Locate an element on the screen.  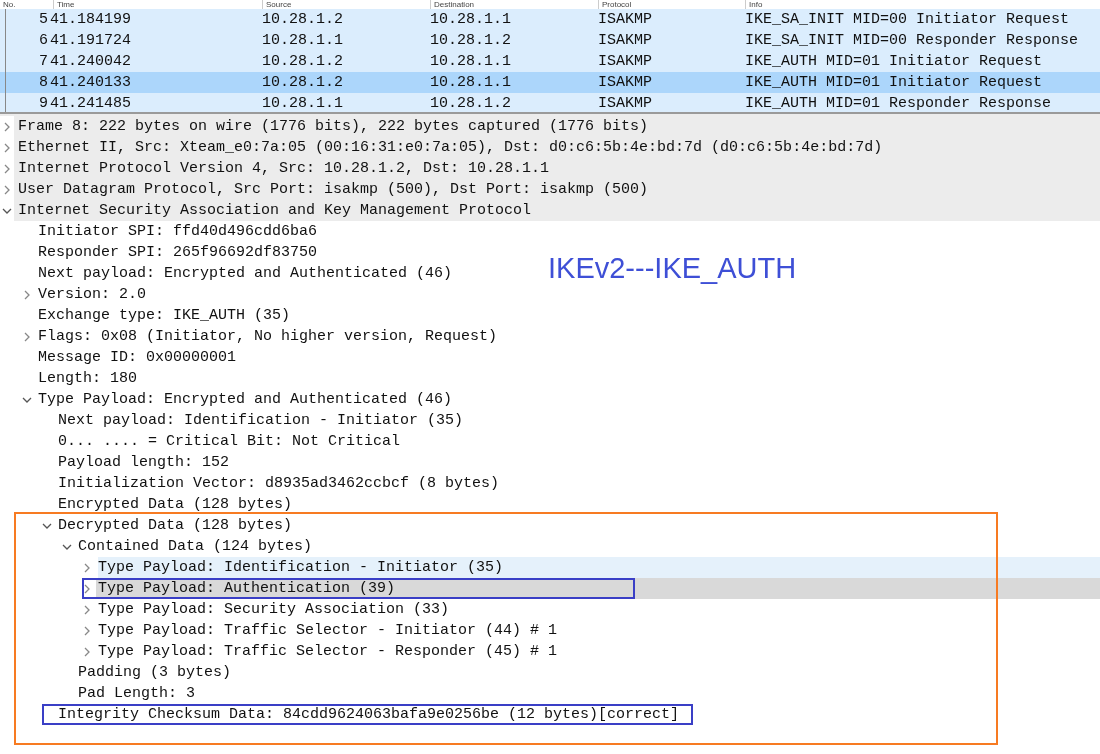
table-cell-text: 7 is located at coordinates (43, 62).